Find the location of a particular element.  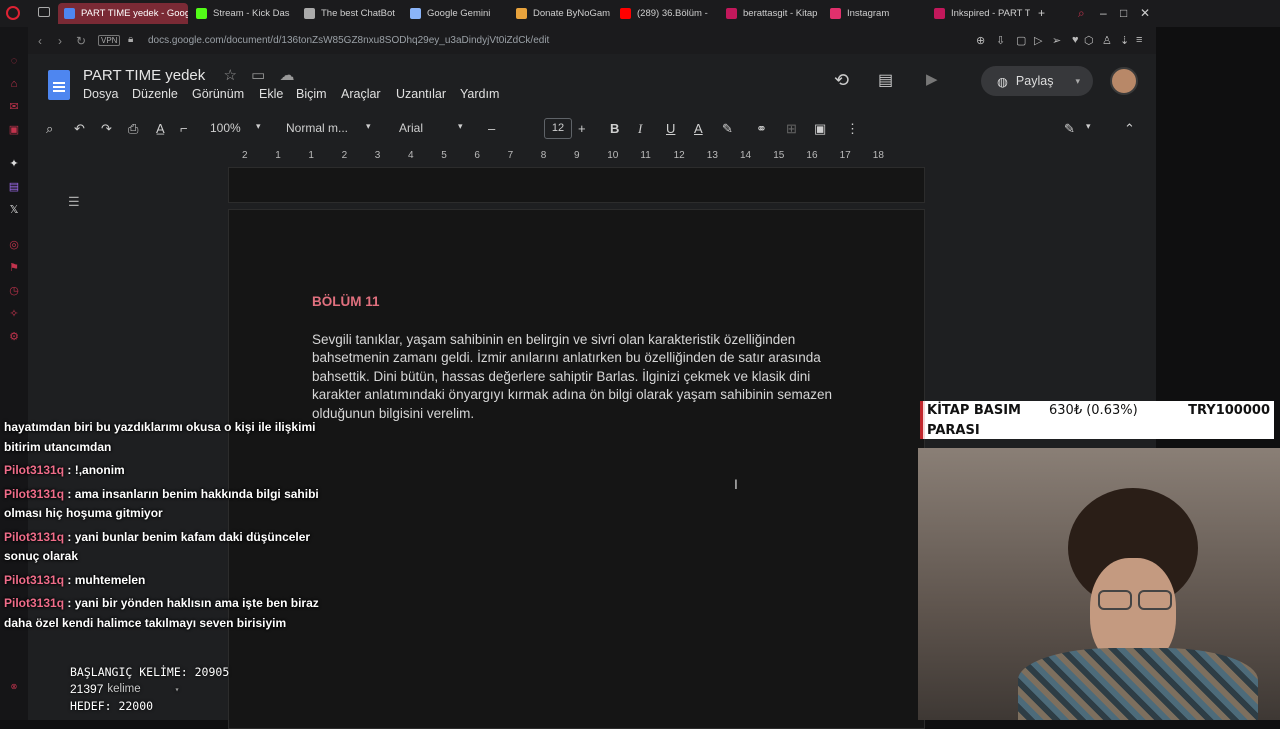

zoom-select: 100% is located at coordinates (225, 128).